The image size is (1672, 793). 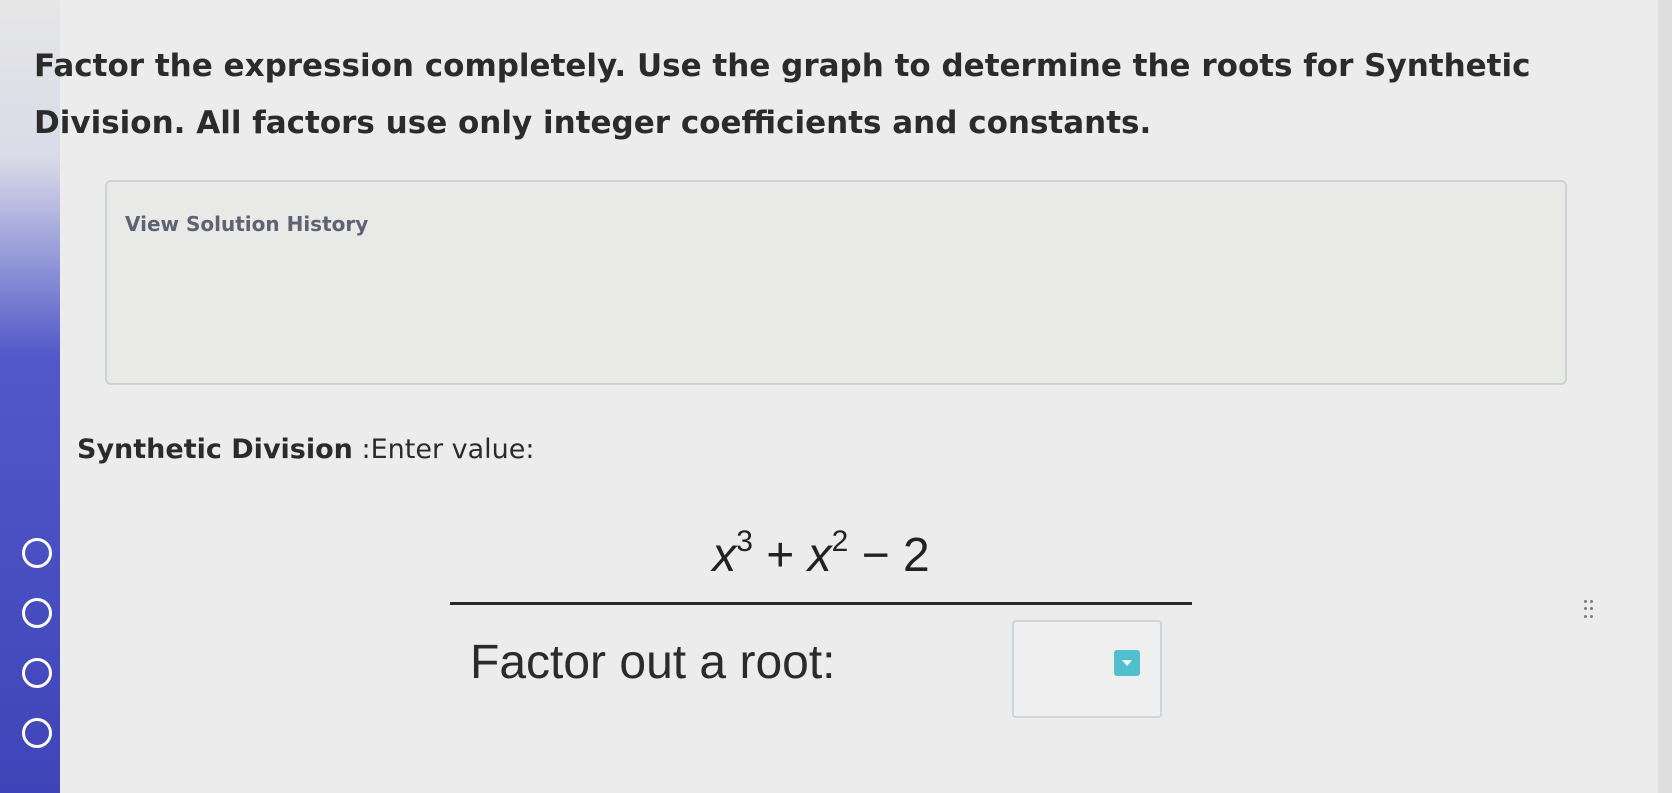 What do you see at coordinates (215, 449) in the screenshot?
I see `synthetic-division-label: Synthetic Division` at bounding box center [215, 449].